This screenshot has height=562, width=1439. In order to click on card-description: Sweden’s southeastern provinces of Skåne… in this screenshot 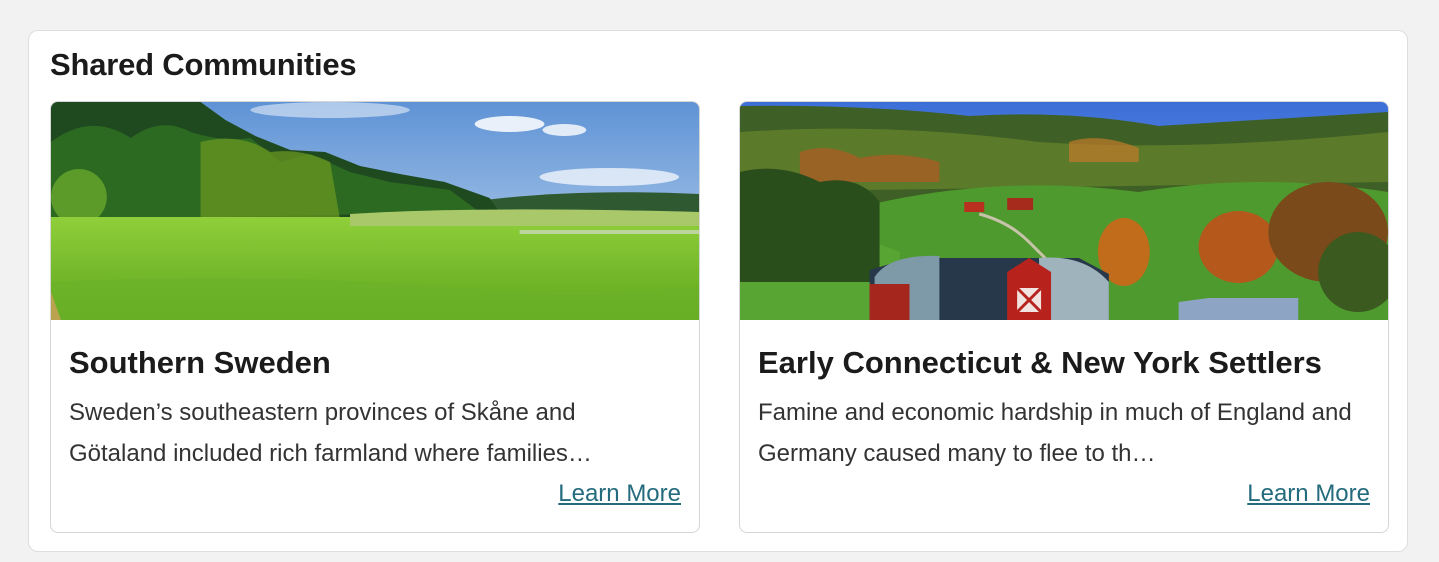, I will do `click(330, 433)`.